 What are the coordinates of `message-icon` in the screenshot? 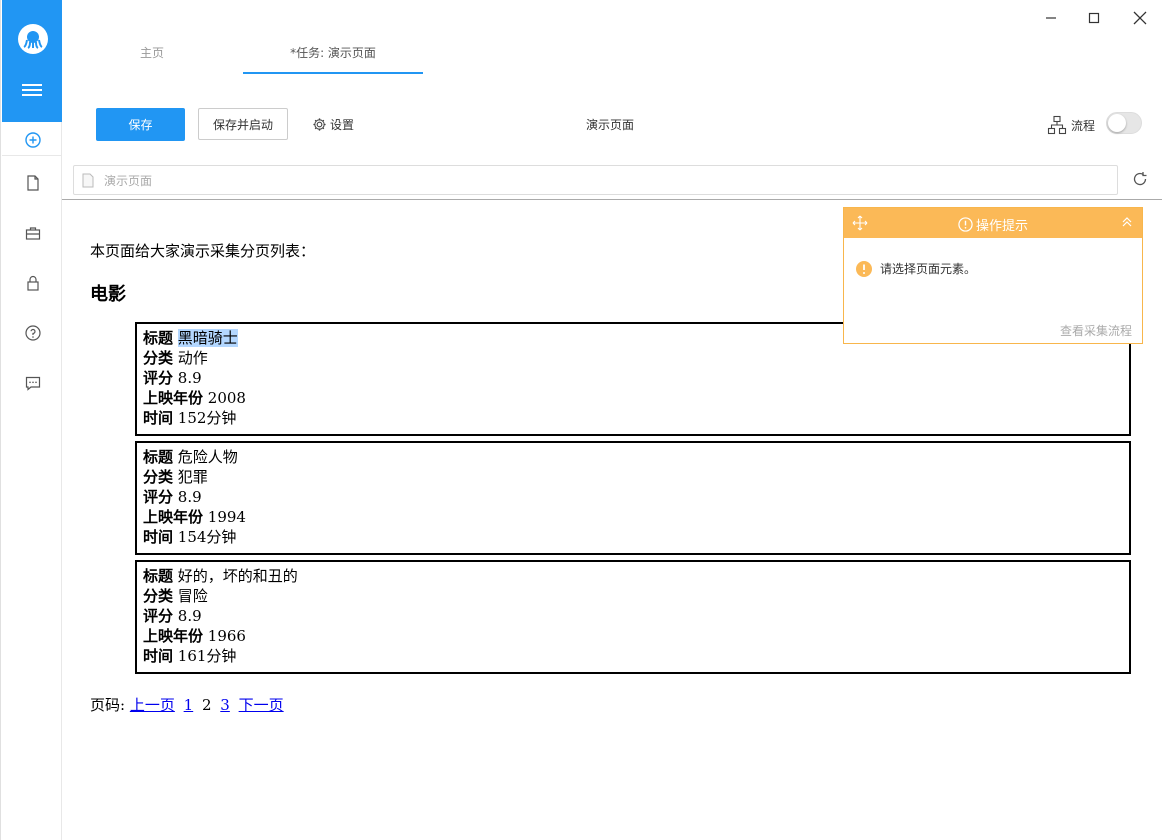 It's located at (33, 383).